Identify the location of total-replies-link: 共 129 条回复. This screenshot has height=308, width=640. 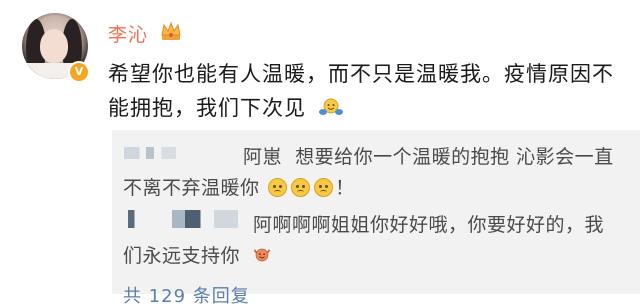
(186, 295).